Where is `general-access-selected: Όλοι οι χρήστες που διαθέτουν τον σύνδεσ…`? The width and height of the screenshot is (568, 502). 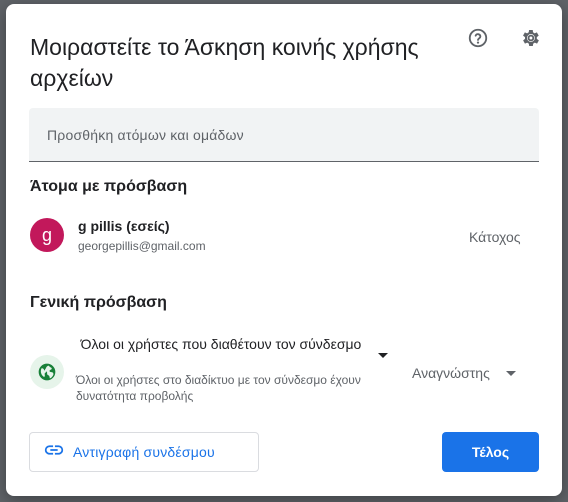
general-access-selected: Όλοι οι χρήστες που διαθέτουν τον σύνδεσ… is located at coordinates (221, 344).